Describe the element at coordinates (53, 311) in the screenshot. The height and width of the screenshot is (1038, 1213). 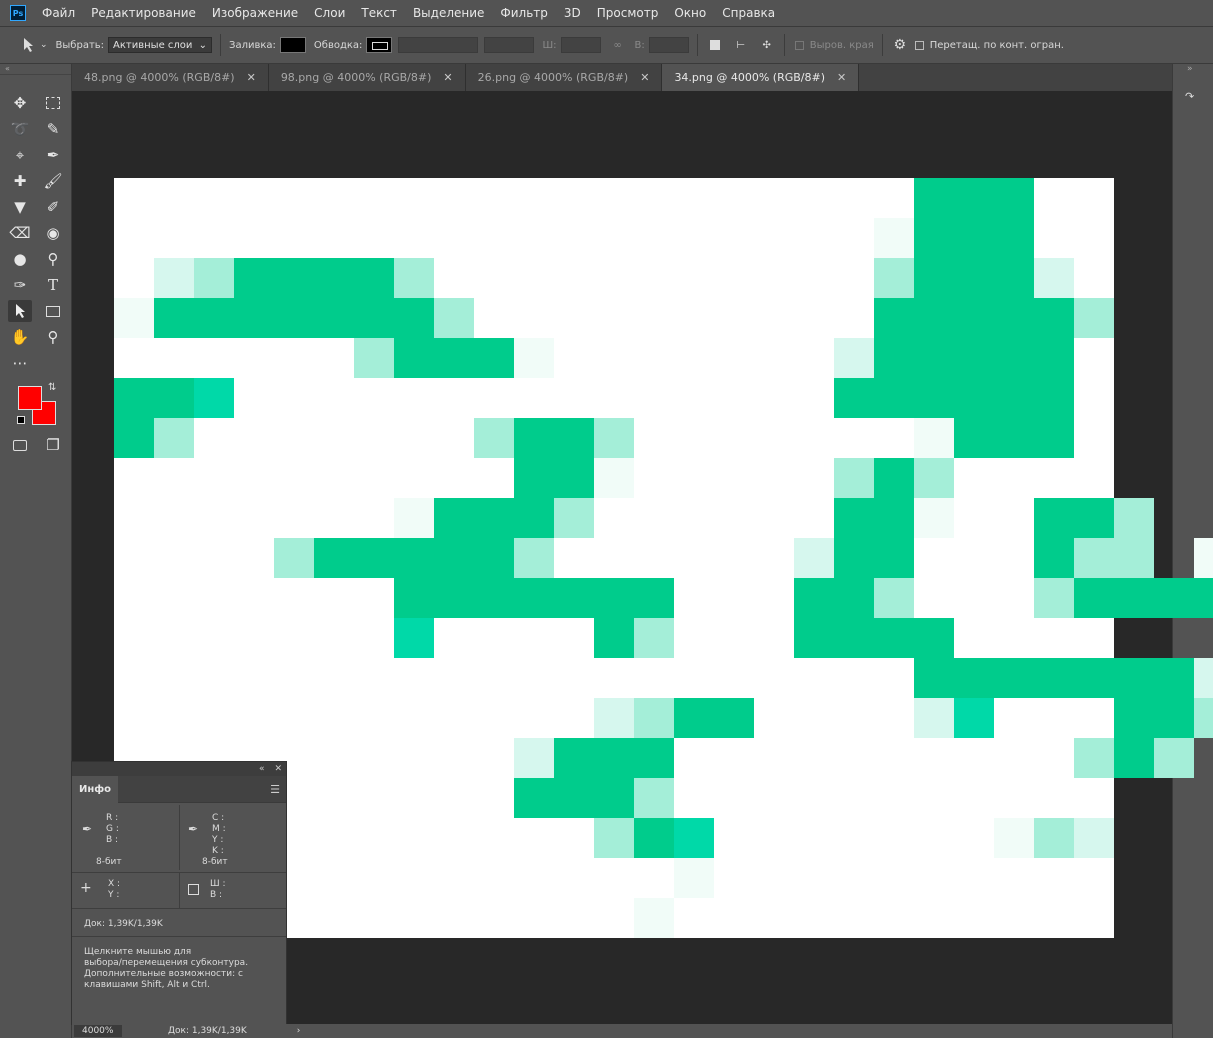
I see `rectangle-tool-icon` at that location.